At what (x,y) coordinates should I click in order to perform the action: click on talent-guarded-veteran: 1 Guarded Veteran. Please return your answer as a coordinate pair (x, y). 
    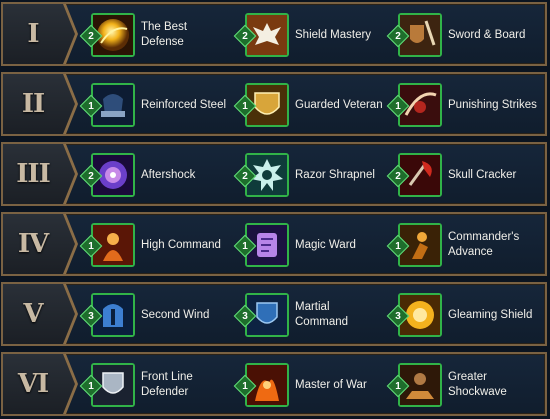
    Looking at the image, I should click on (309, 105).